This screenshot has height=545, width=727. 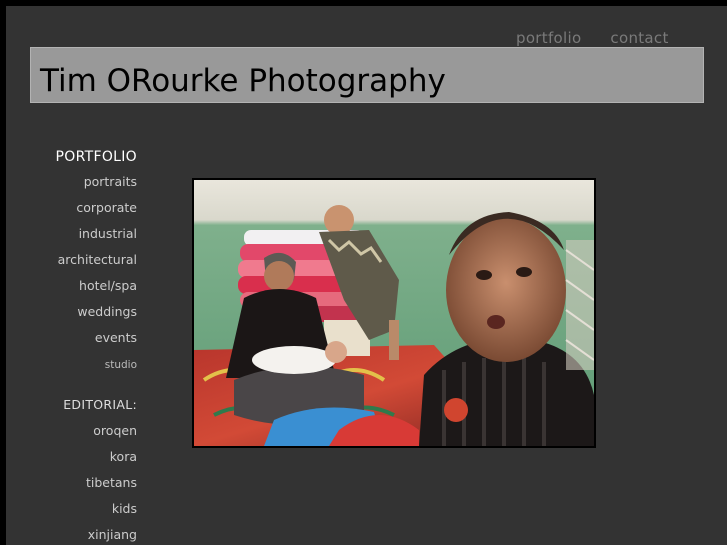 What do you see at coordinates (123, 456) in the screenshot?
I see `menu-link: kora` at bounding box center [123, 456].